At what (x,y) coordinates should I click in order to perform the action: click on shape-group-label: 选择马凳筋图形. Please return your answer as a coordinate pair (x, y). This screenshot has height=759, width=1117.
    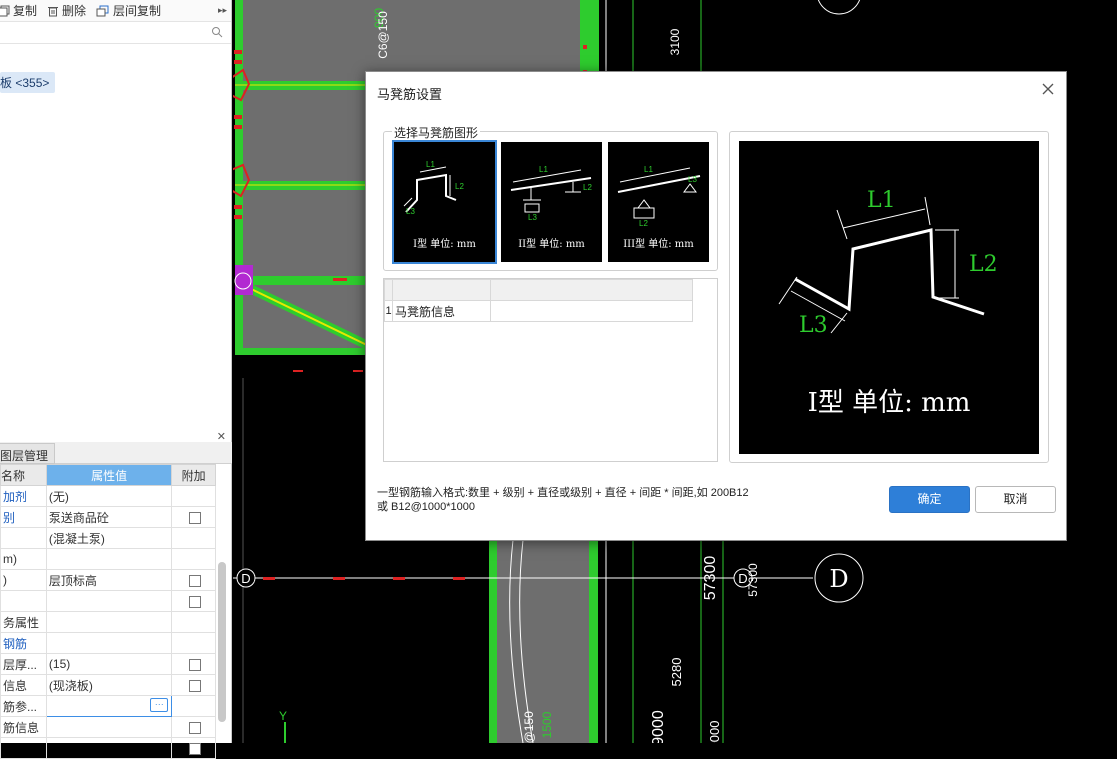
    Looking at the image, I should click on (436, 132).